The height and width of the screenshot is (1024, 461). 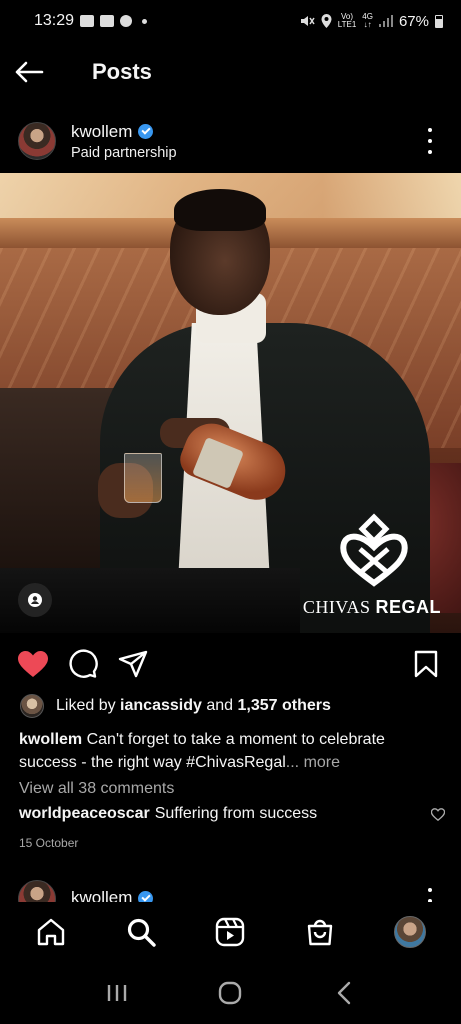 I want to click on status-bar: 13:29 Vo) LTE1 4G ↓↑ 67%, so click(x=230, y=21).